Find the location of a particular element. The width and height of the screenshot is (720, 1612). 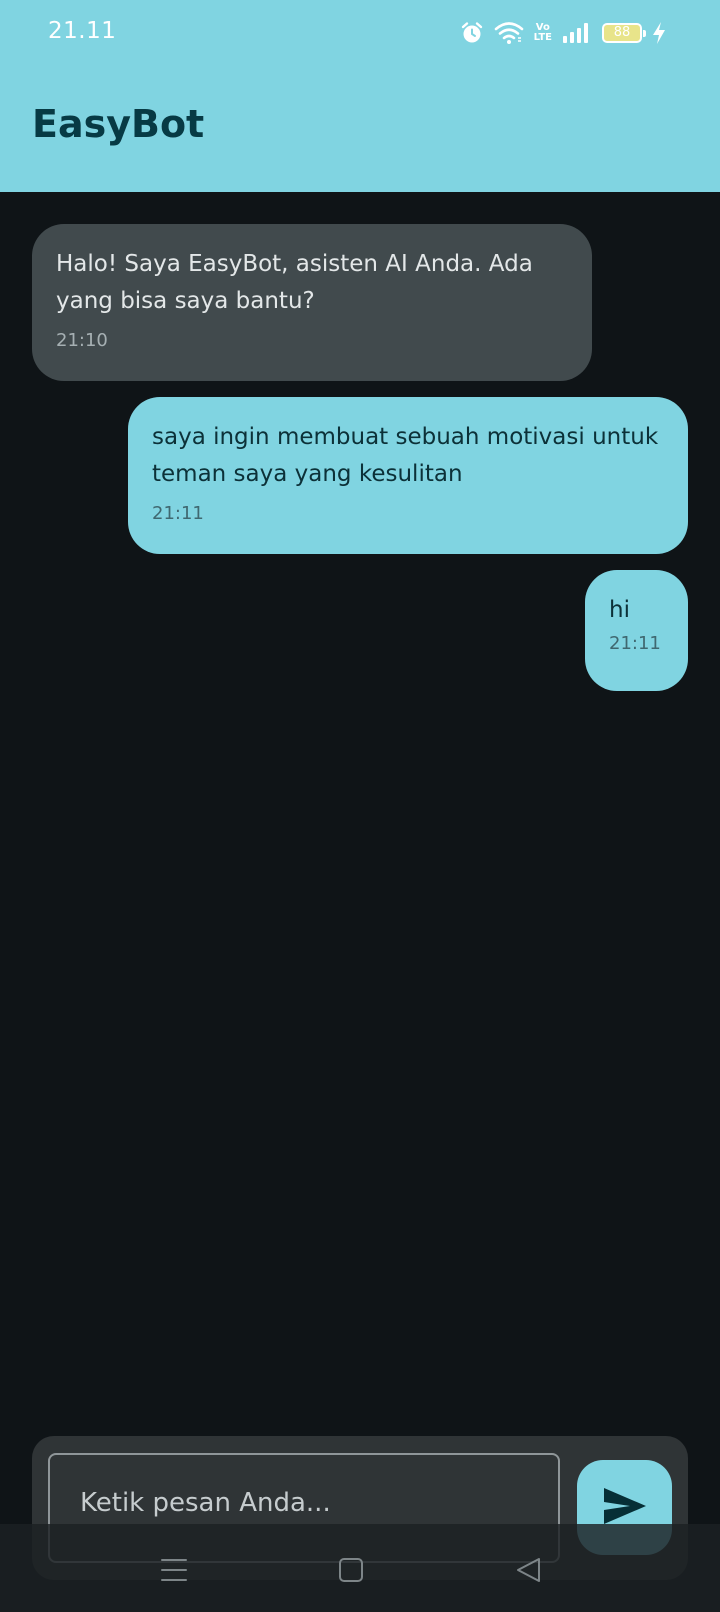

home-icon is located at coordinates (351, 1570).